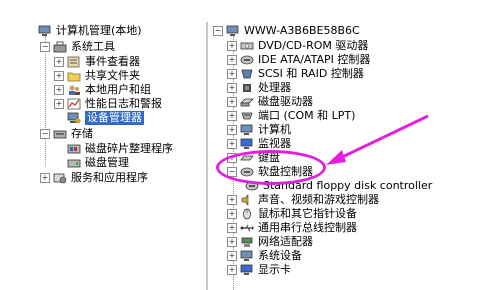 This screenshot has width=499, height=290. What do you see at coordinates (247, 116) in the screenshot?
I see `port-icon` at bounding box center [247, 116].